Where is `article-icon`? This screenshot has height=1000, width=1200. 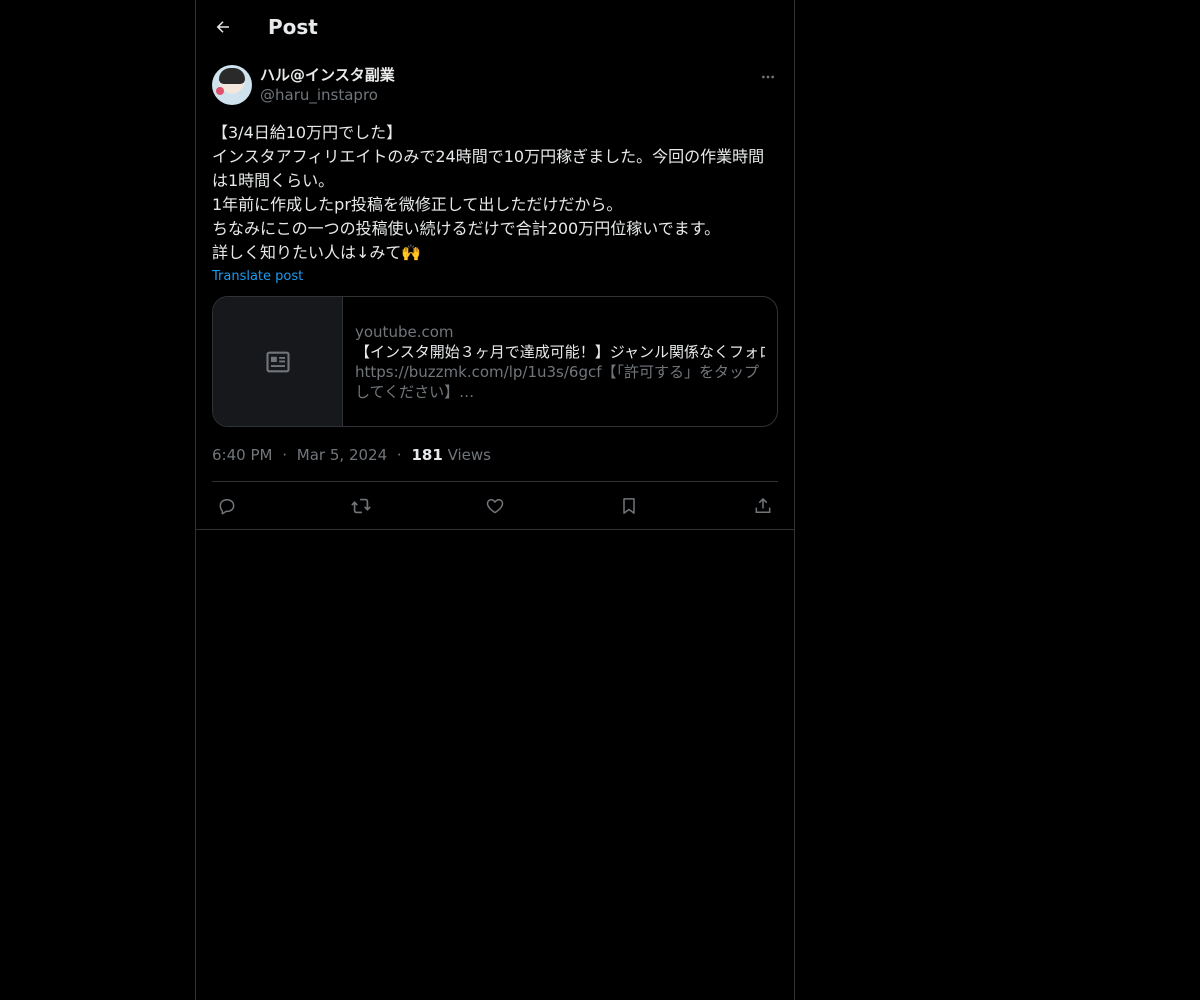
article-icon is located at coordinates (278, 362).